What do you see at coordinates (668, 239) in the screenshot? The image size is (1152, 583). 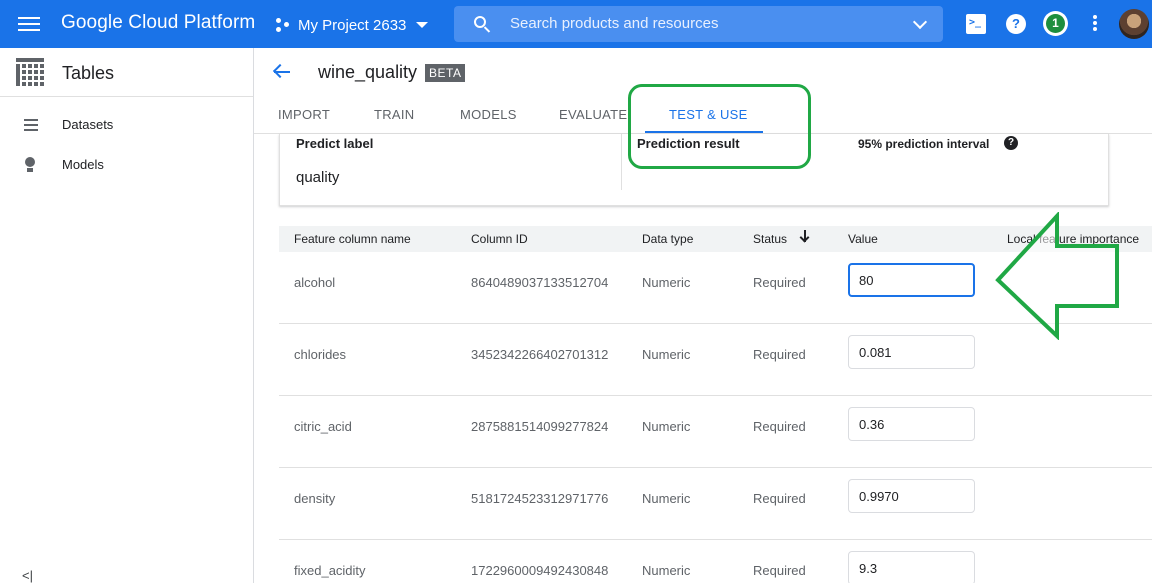 I see `col-header-data-type: Data type` at bounding box center [668, 239].